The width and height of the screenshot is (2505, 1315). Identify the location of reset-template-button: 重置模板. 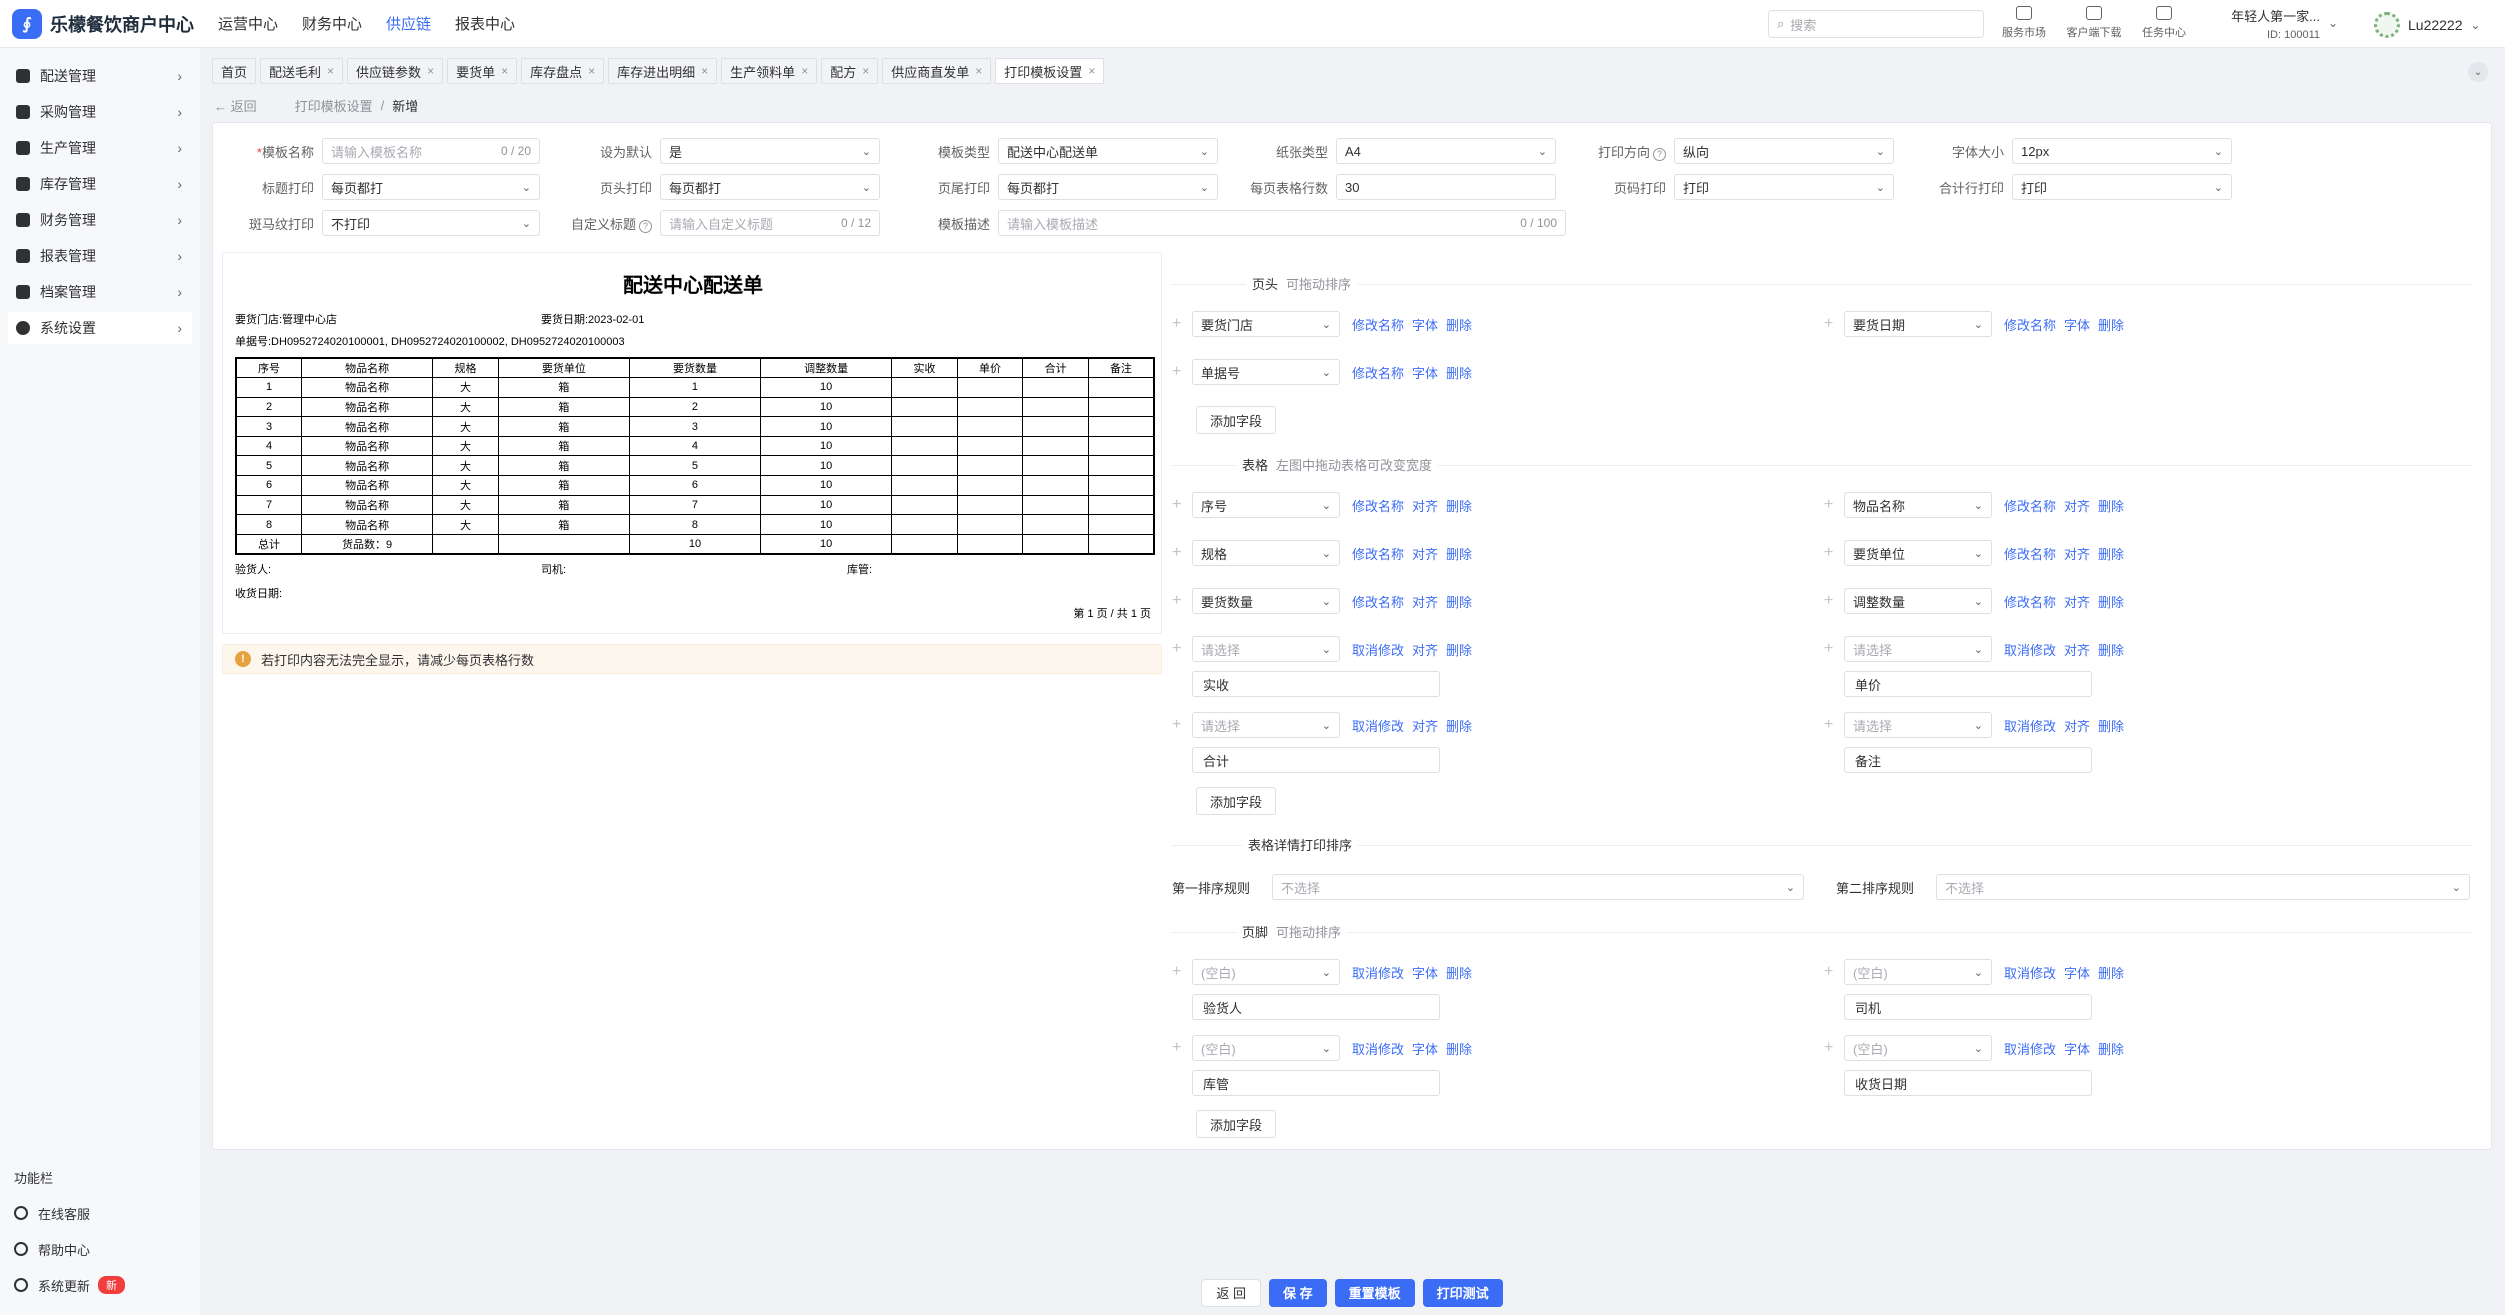
(1374, 1292).